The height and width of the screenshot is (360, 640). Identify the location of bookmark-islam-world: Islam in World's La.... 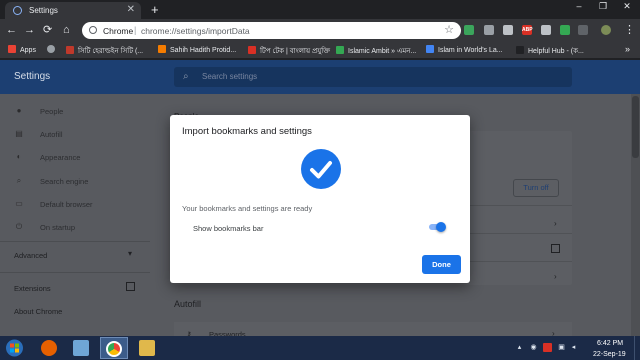
(464, 50).